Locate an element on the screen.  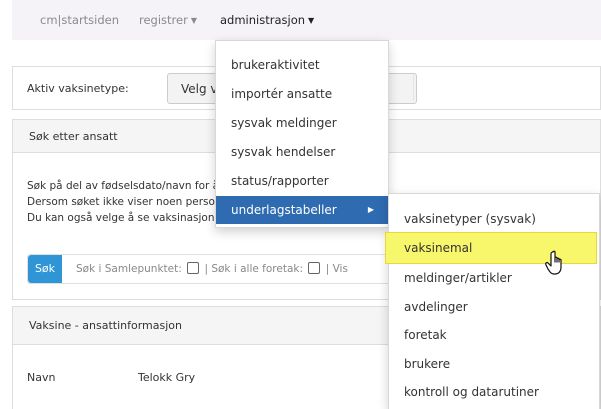
top-navbar: cm|startsiden registrer ▼ administrasjon ▼ is located at coordinates (306, 20).